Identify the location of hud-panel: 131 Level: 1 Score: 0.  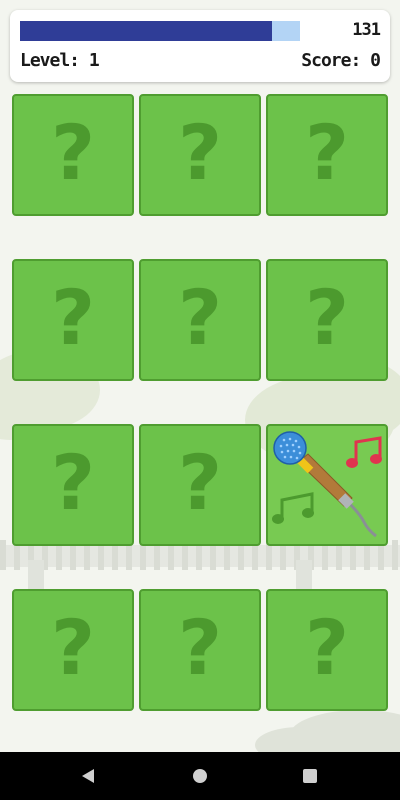
(200, 46).